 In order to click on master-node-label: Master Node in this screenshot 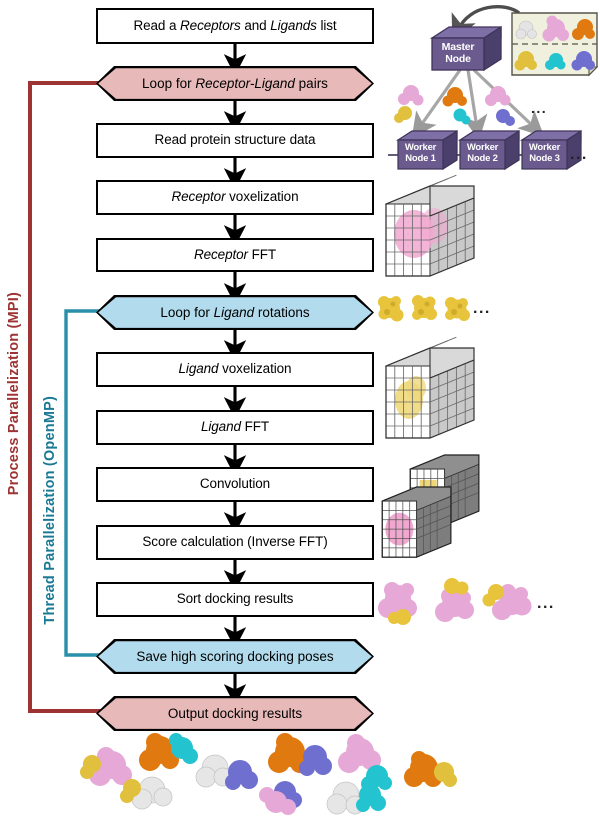, I will do `click(458, 54)`.